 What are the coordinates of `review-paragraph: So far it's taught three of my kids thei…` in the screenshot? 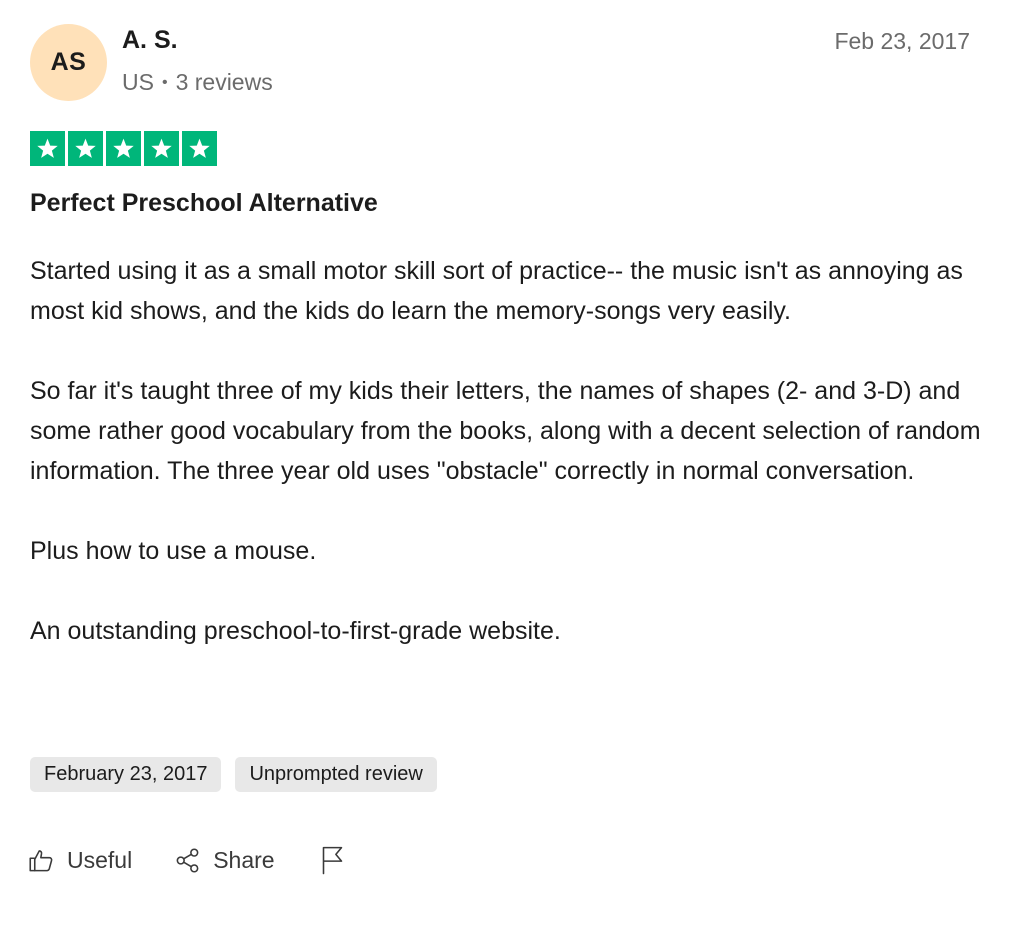 It's located at (505, 431).